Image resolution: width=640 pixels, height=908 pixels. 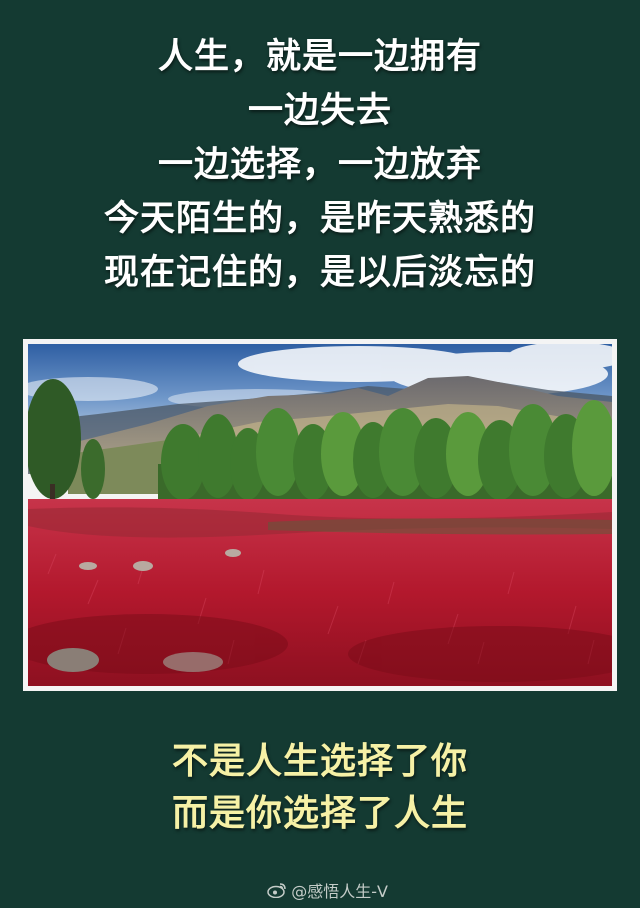 I want to click on closing-block: 不是人生选择了你 而是你选择了人生, so click(x=320, y=788).